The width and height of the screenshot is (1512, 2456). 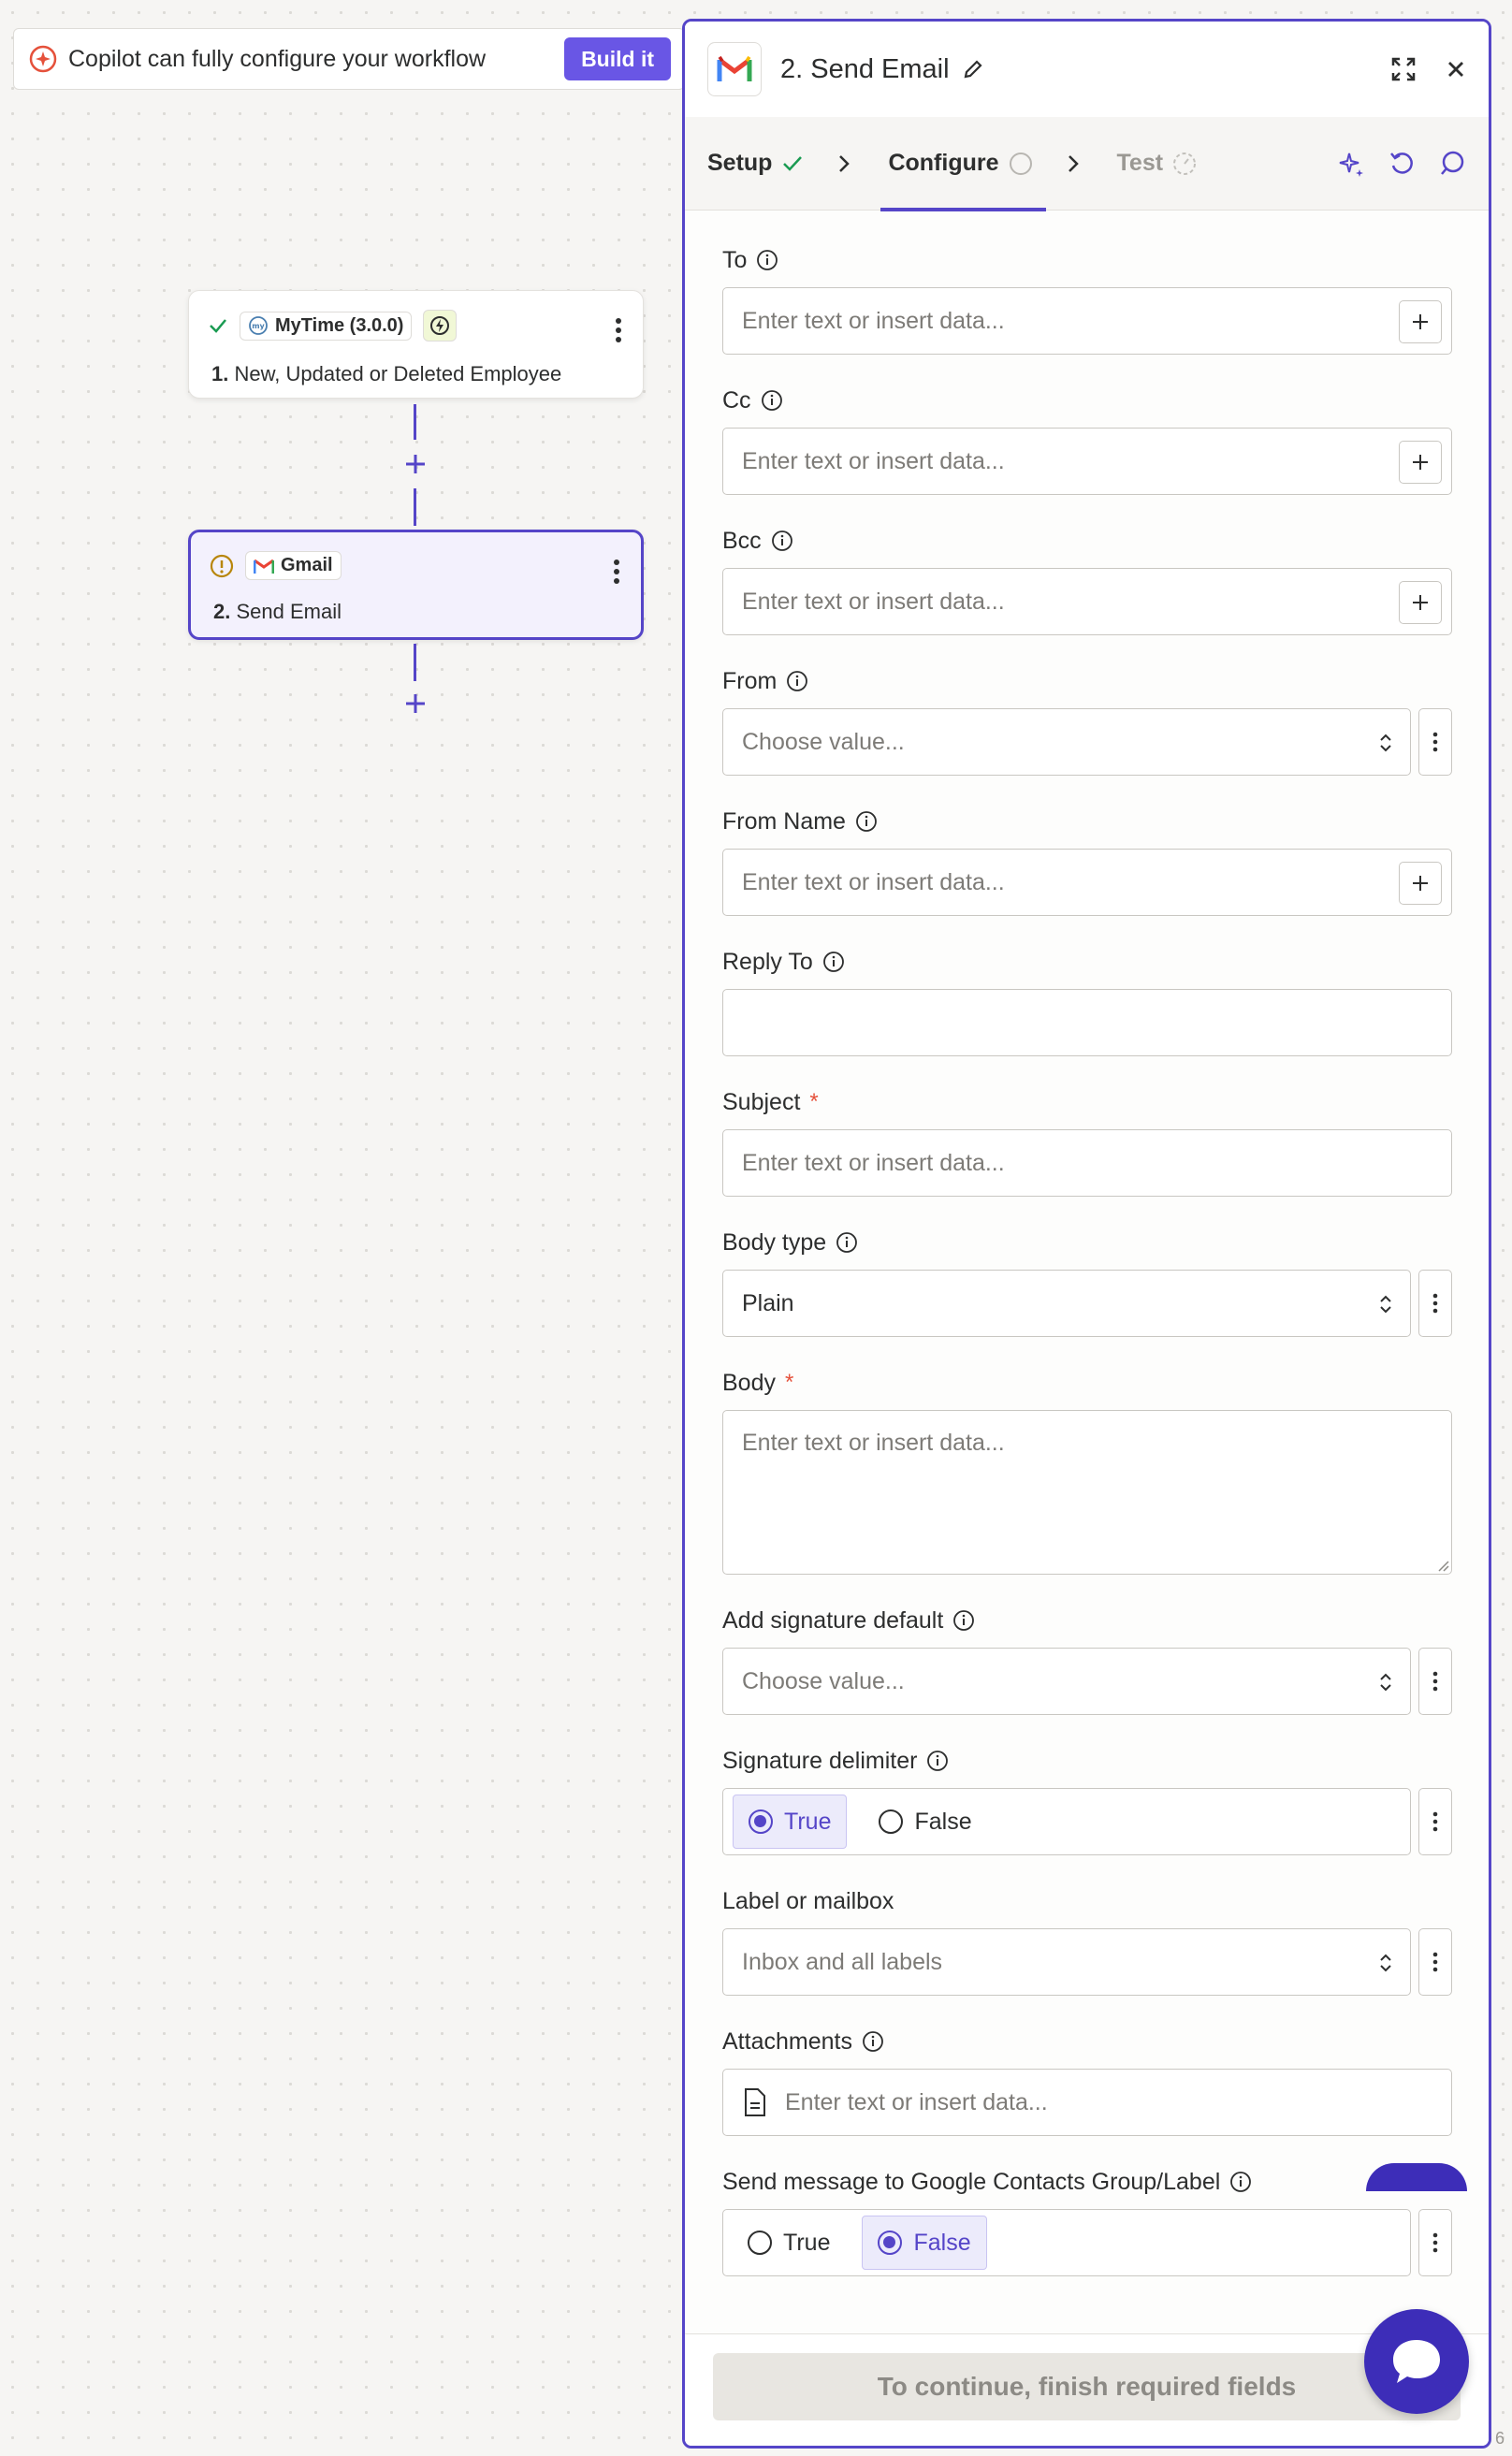 I want to click on sparkle-ai-icon, so click(x=1351, y=164).